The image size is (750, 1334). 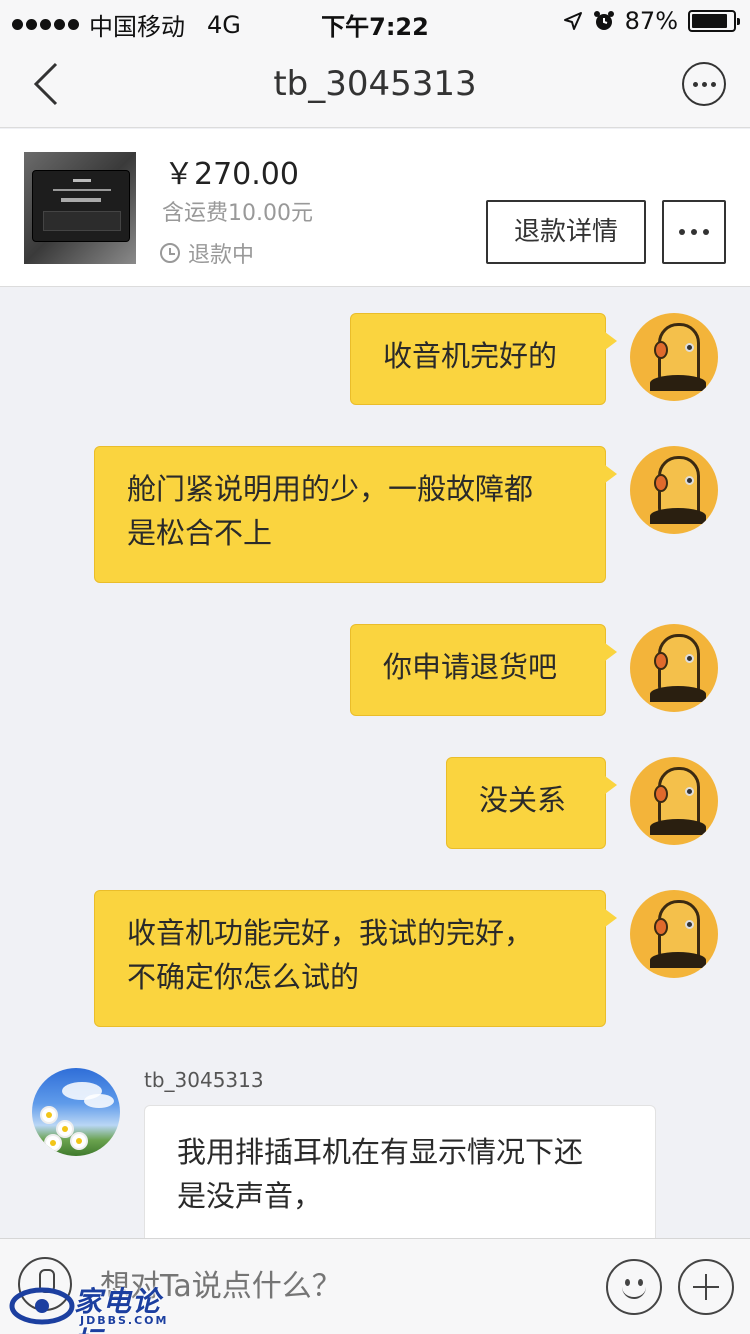 I want to click on message-text-line: 收音机功能完好，我试的完好，, so click(x=330, y=933).